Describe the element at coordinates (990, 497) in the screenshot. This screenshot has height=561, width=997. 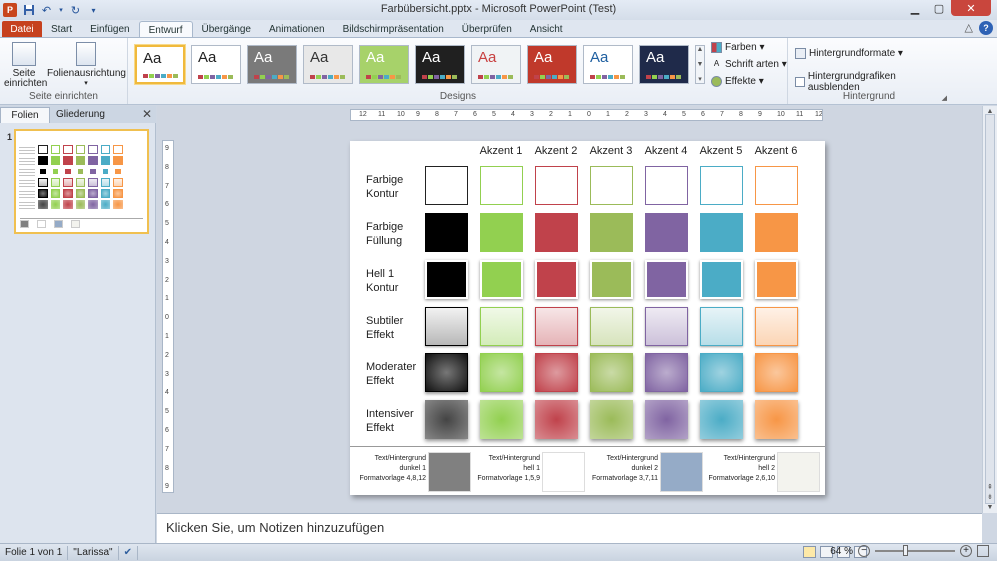
I see `next-slide-icon: ⇟` at that location.